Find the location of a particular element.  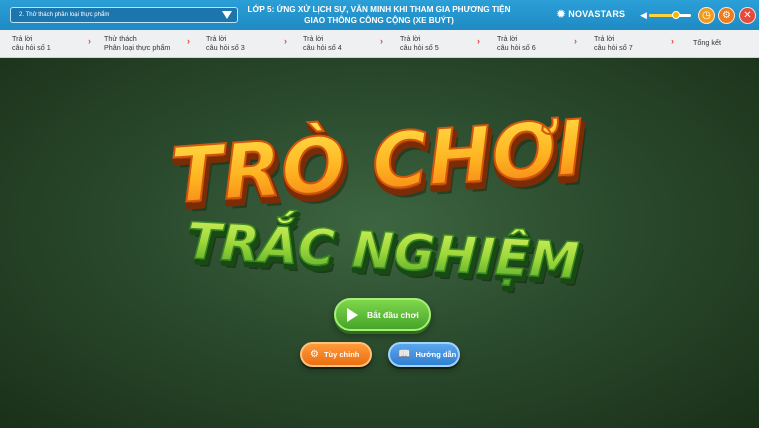

start-game-label: Bắt đầu chơi is located at coordinates (393, 314).